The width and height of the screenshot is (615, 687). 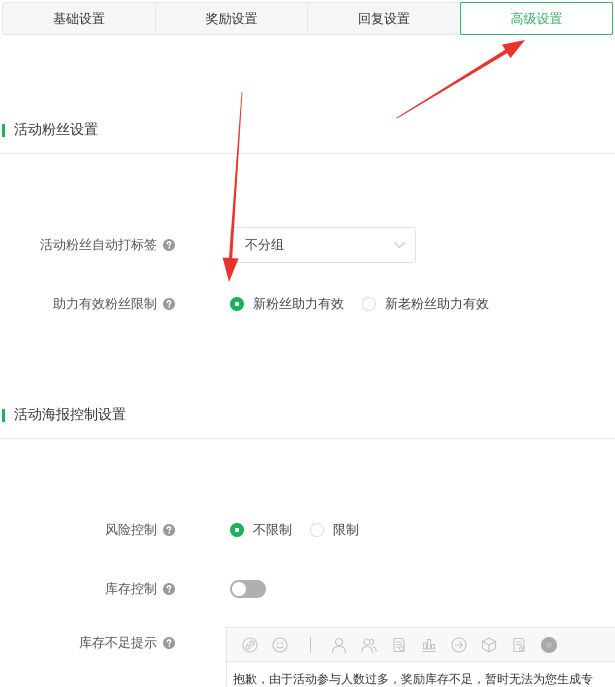 What do you see at coordinates (131, 530) in the screenshot?
I see `field-label: 风险控制` at bounding box center [131, 530].